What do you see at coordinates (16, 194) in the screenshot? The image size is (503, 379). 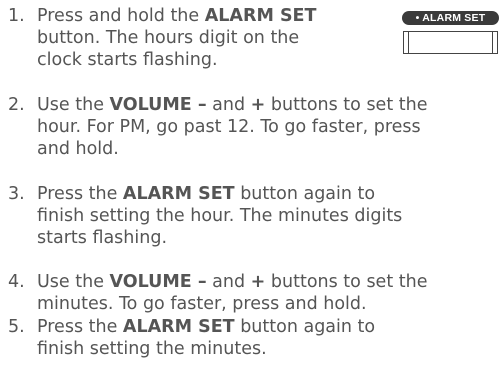 I see `step-number: 3.` at bounding box center [16, 194].